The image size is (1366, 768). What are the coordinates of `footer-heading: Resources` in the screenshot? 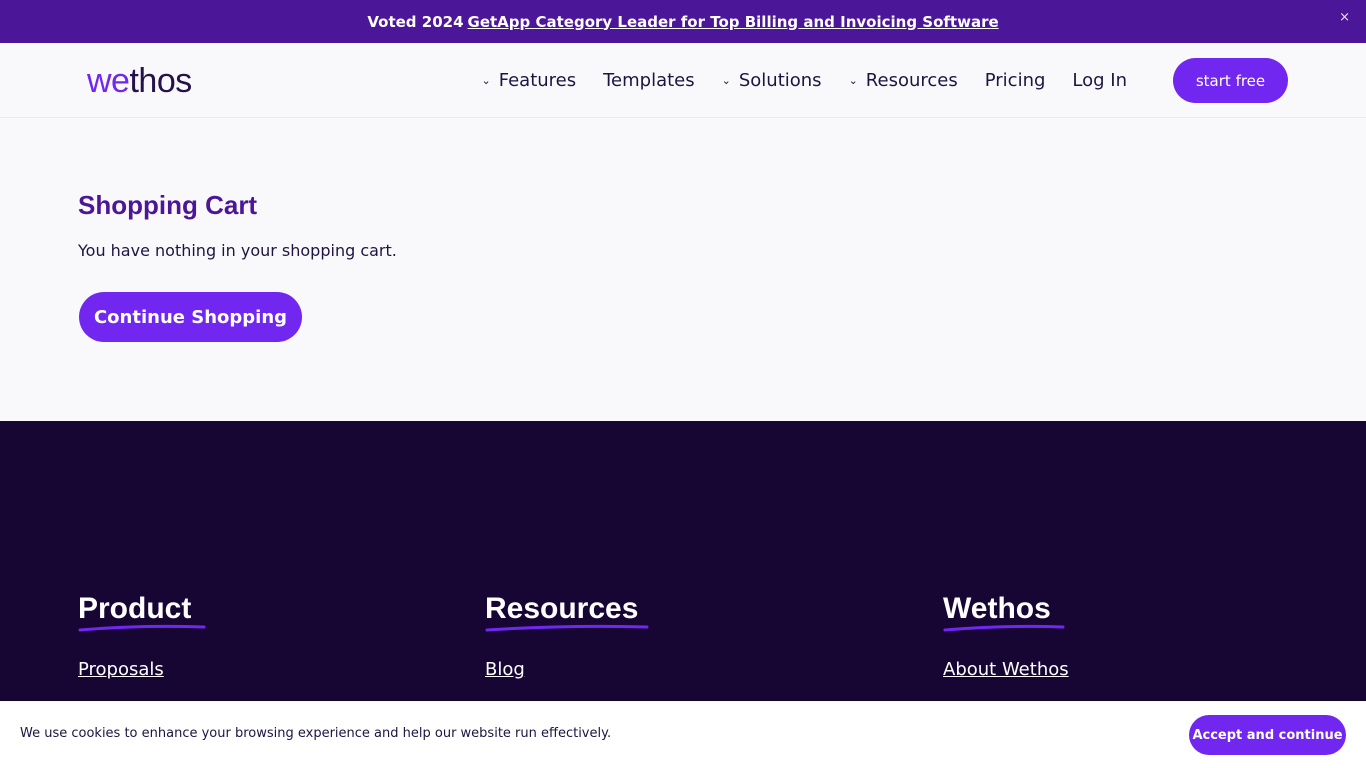 It's located at (562, 608).